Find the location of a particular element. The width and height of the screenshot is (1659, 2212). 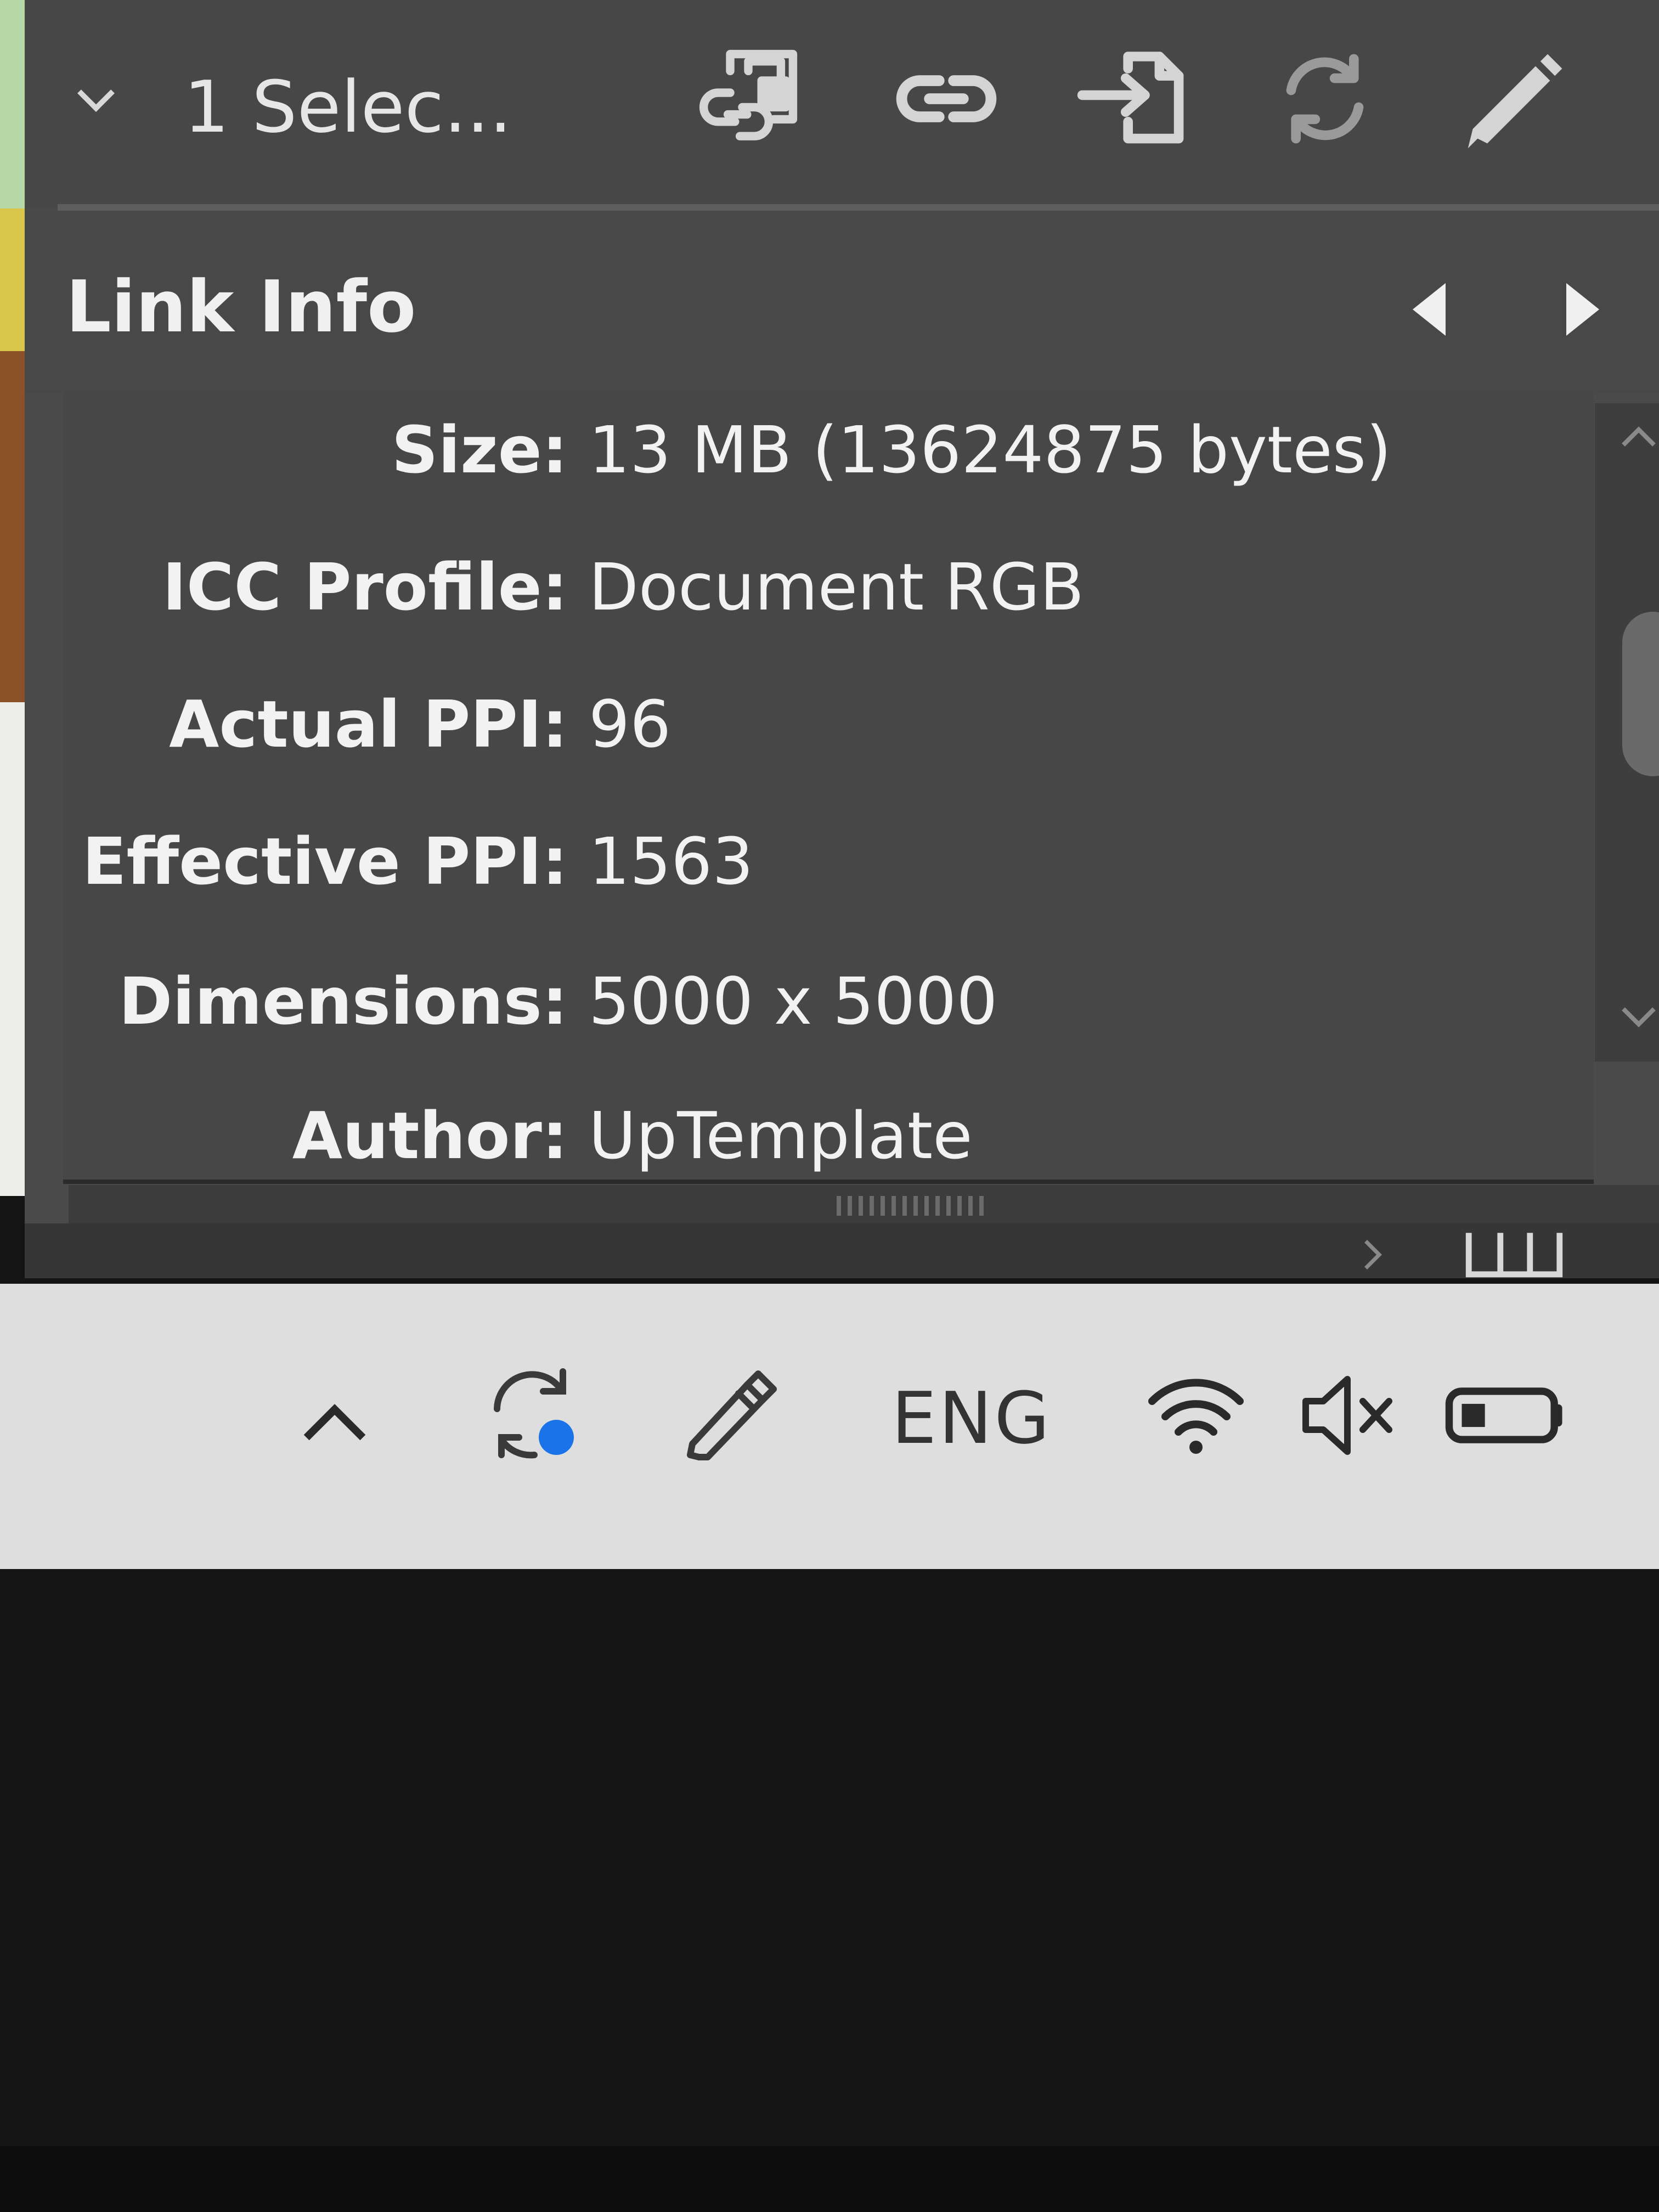

scroll-up-icon is located at coordinates (1638, 436).